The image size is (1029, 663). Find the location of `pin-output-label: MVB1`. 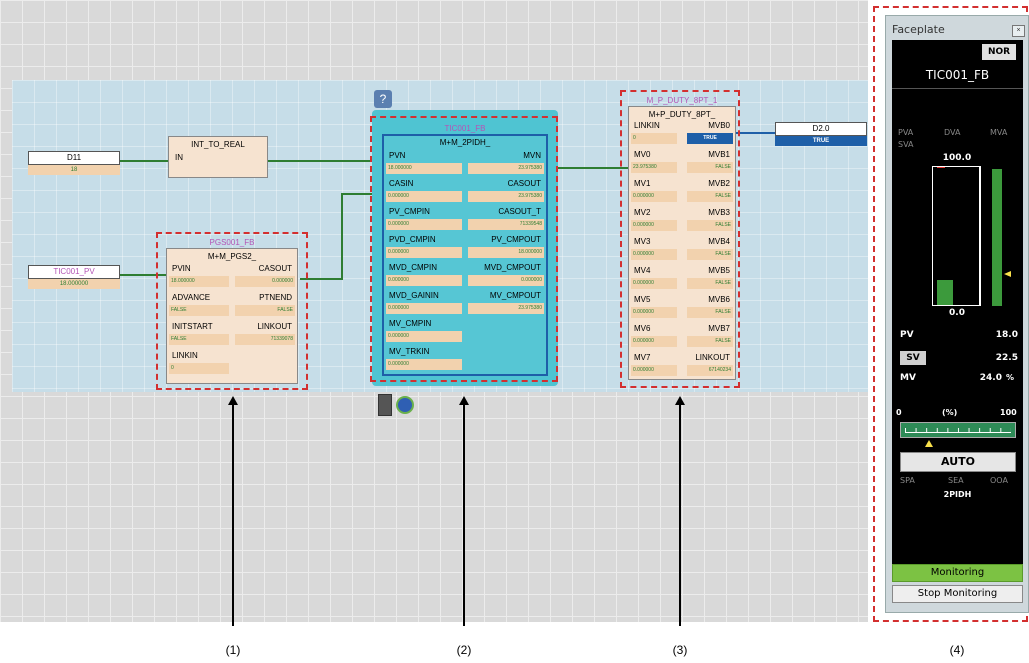

pin-output-label: MVB1 is located at coordinates (719, 154).